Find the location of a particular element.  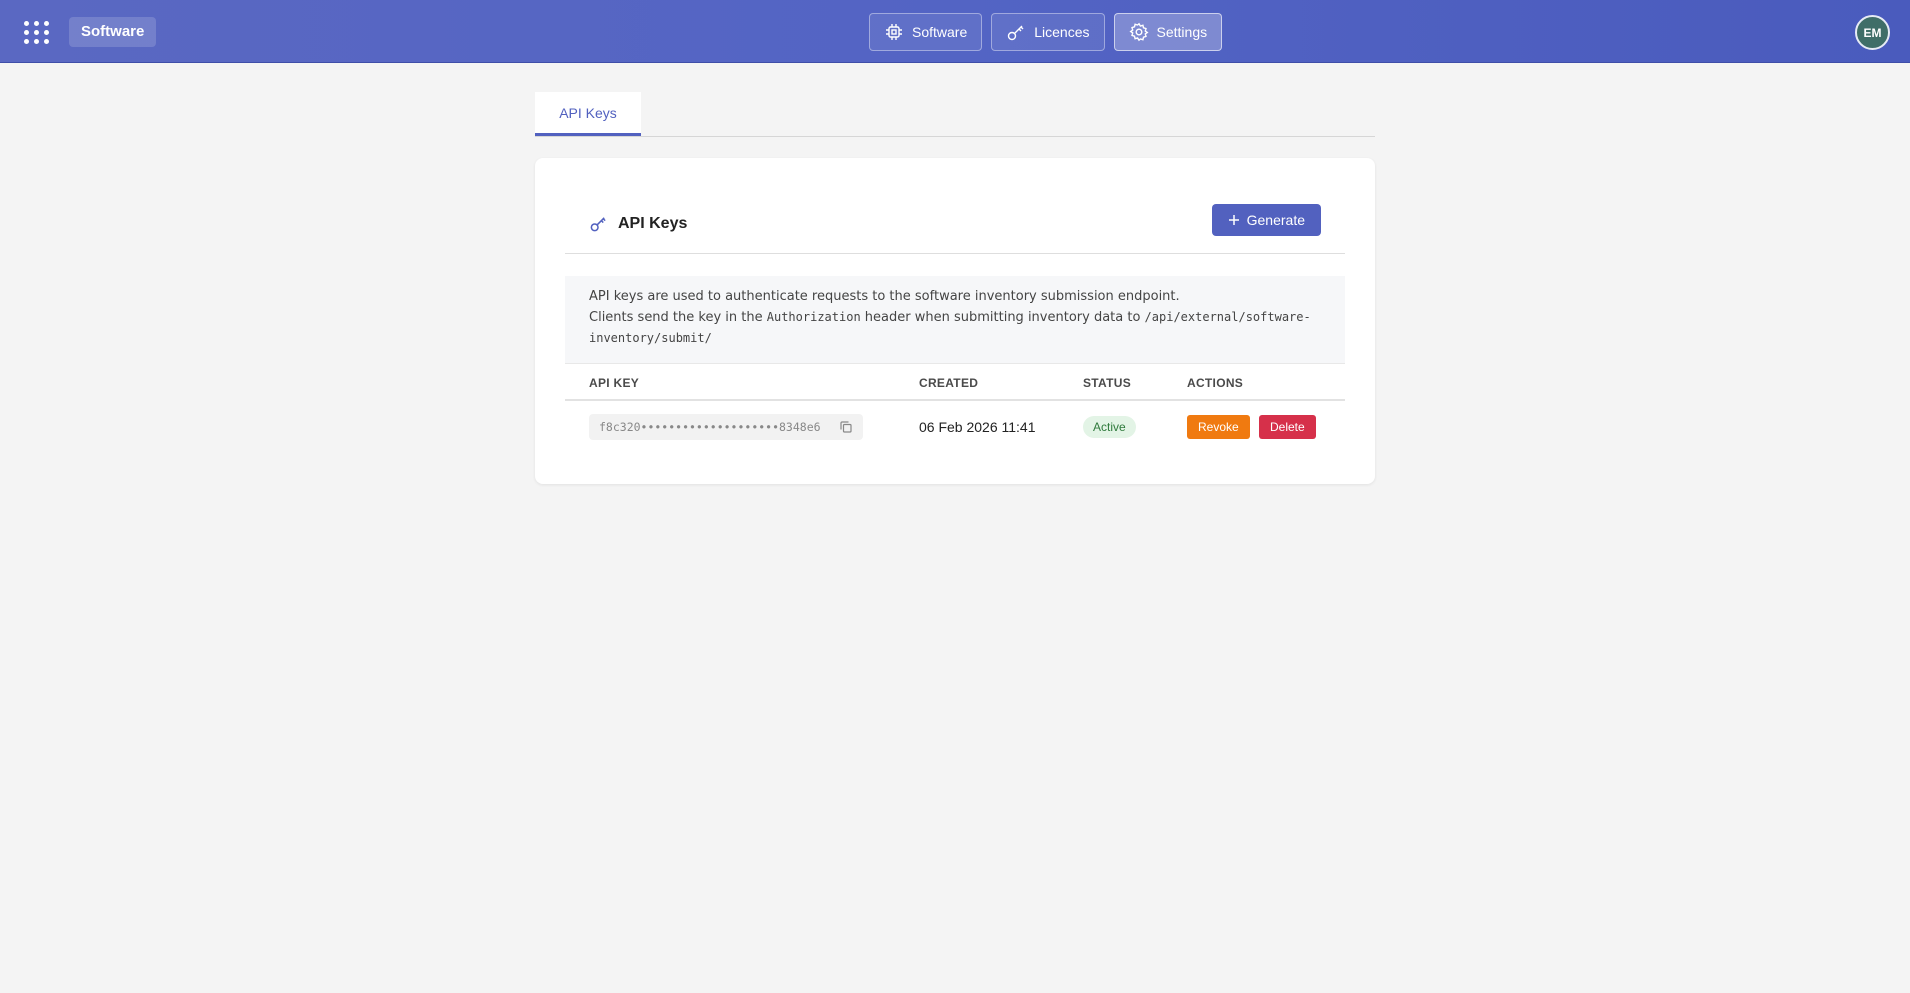

gear-icon is located at coordinates (1138, 32).